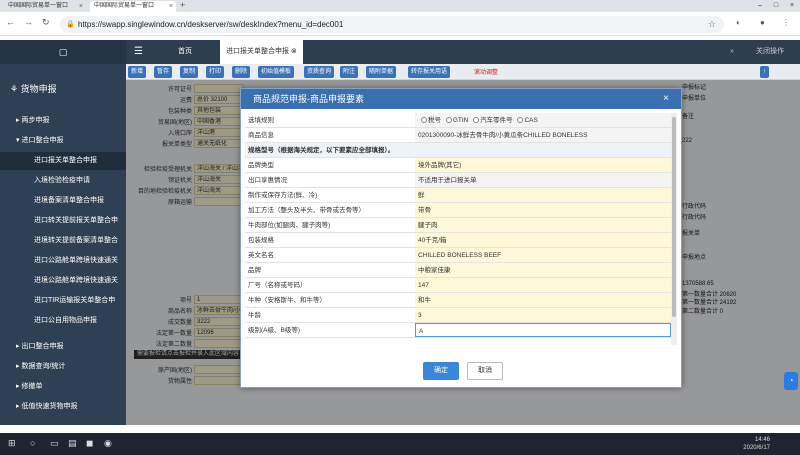 This screenshot has width=800, height=455. I want to click on field-label: 加工方法（整头及半头、带骨或去骨等）, so click(330, 210).